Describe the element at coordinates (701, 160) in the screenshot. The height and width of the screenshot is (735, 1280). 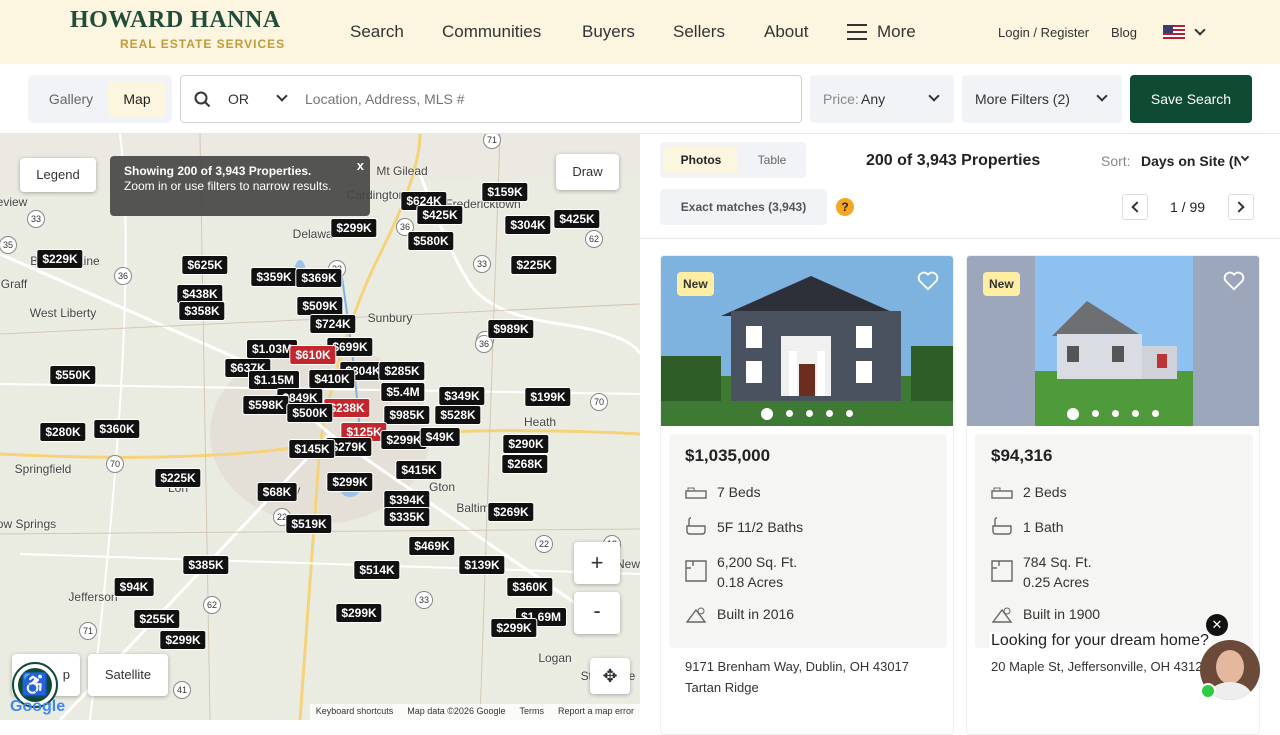
I see `tab-photos: Photos` at that location.